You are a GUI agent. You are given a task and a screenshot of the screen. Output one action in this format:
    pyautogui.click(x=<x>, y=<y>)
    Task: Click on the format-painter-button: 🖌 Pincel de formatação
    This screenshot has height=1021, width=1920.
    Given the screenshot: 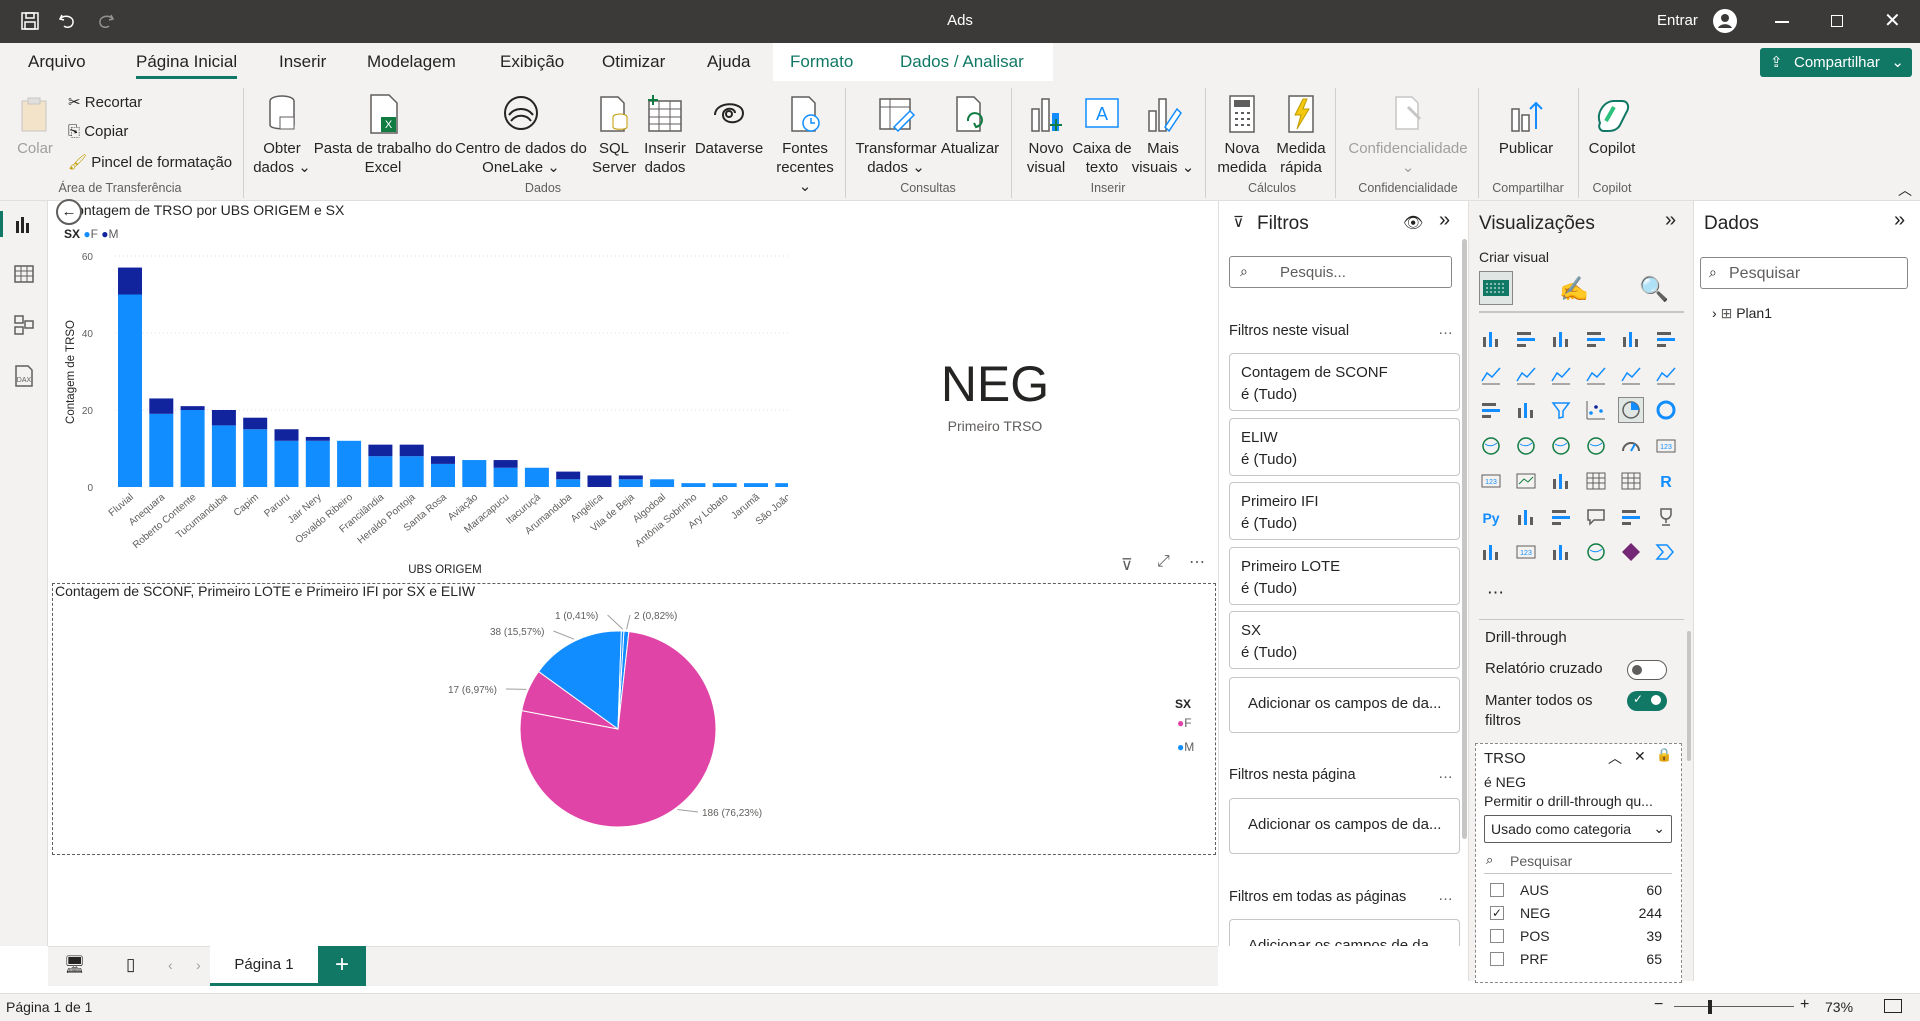 What is the action you would take?
    pyautogui.click(x=150, y=162)
    